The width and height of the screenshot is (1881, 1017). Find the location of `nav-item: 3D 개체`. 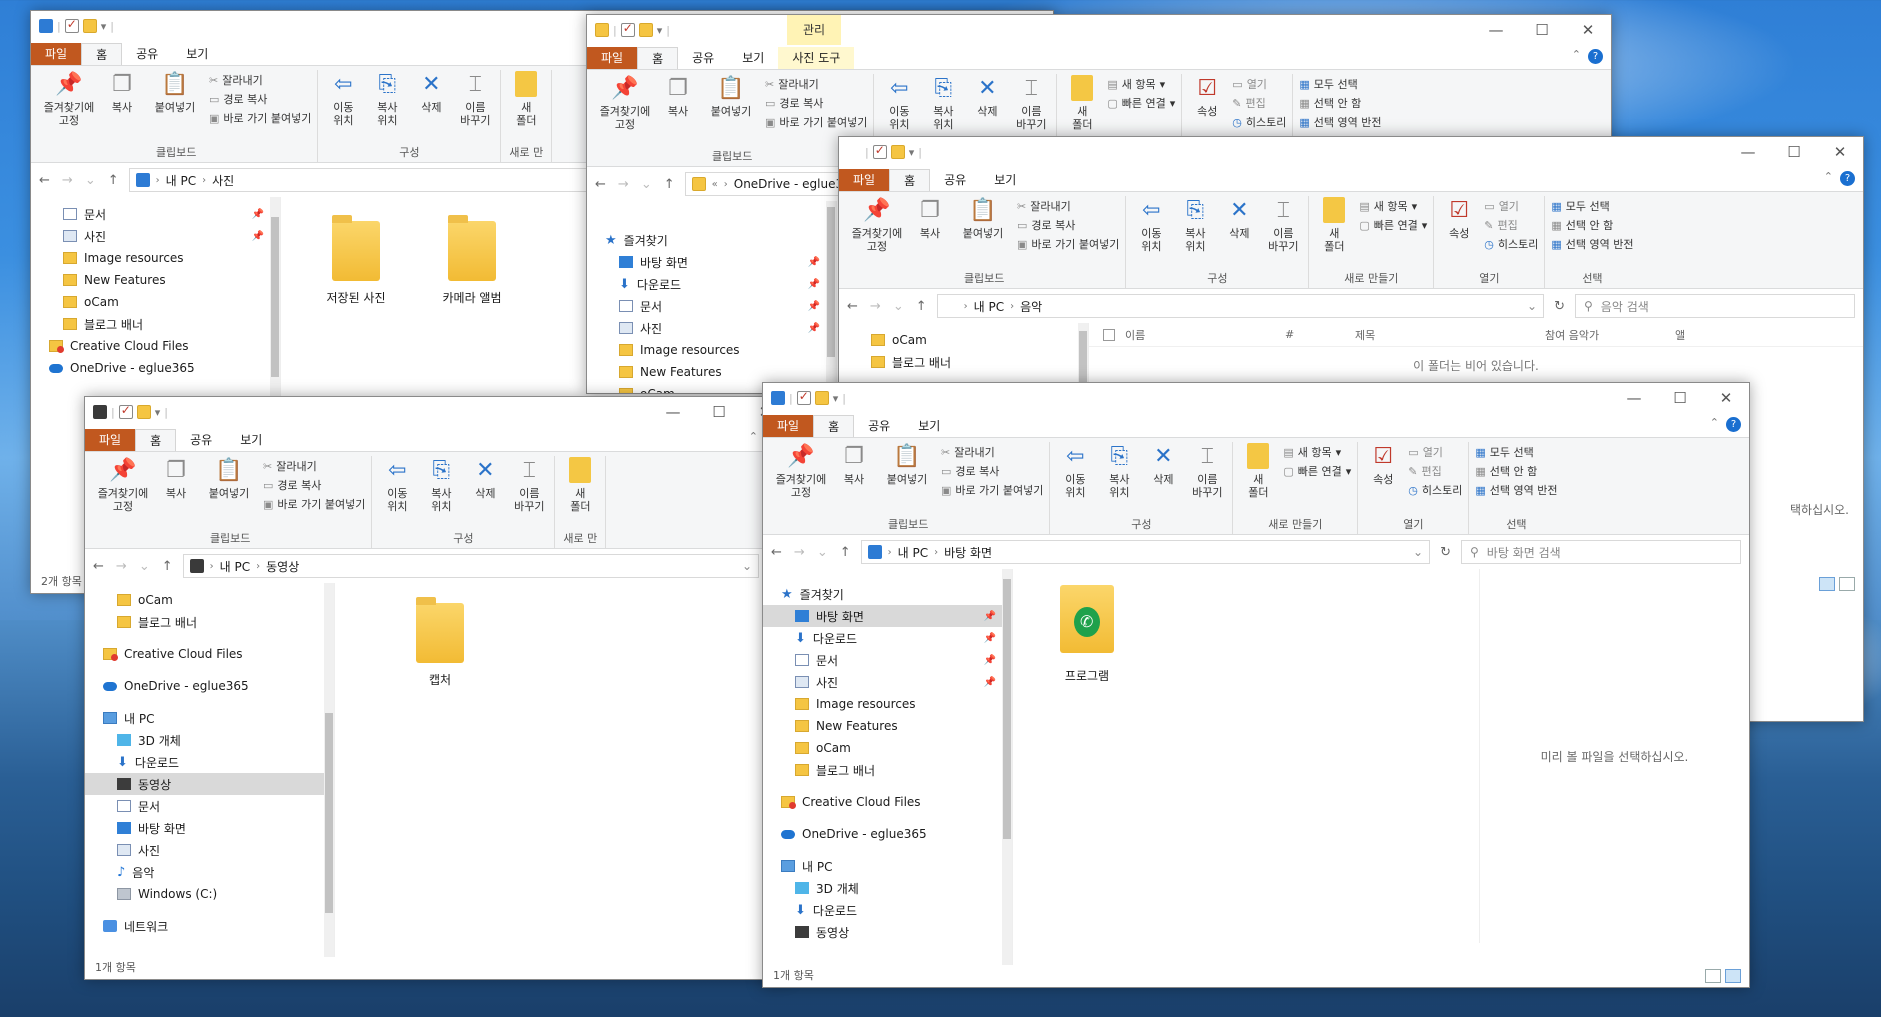

nav-item: 3D 개체 is located at coordinates (209, 740).